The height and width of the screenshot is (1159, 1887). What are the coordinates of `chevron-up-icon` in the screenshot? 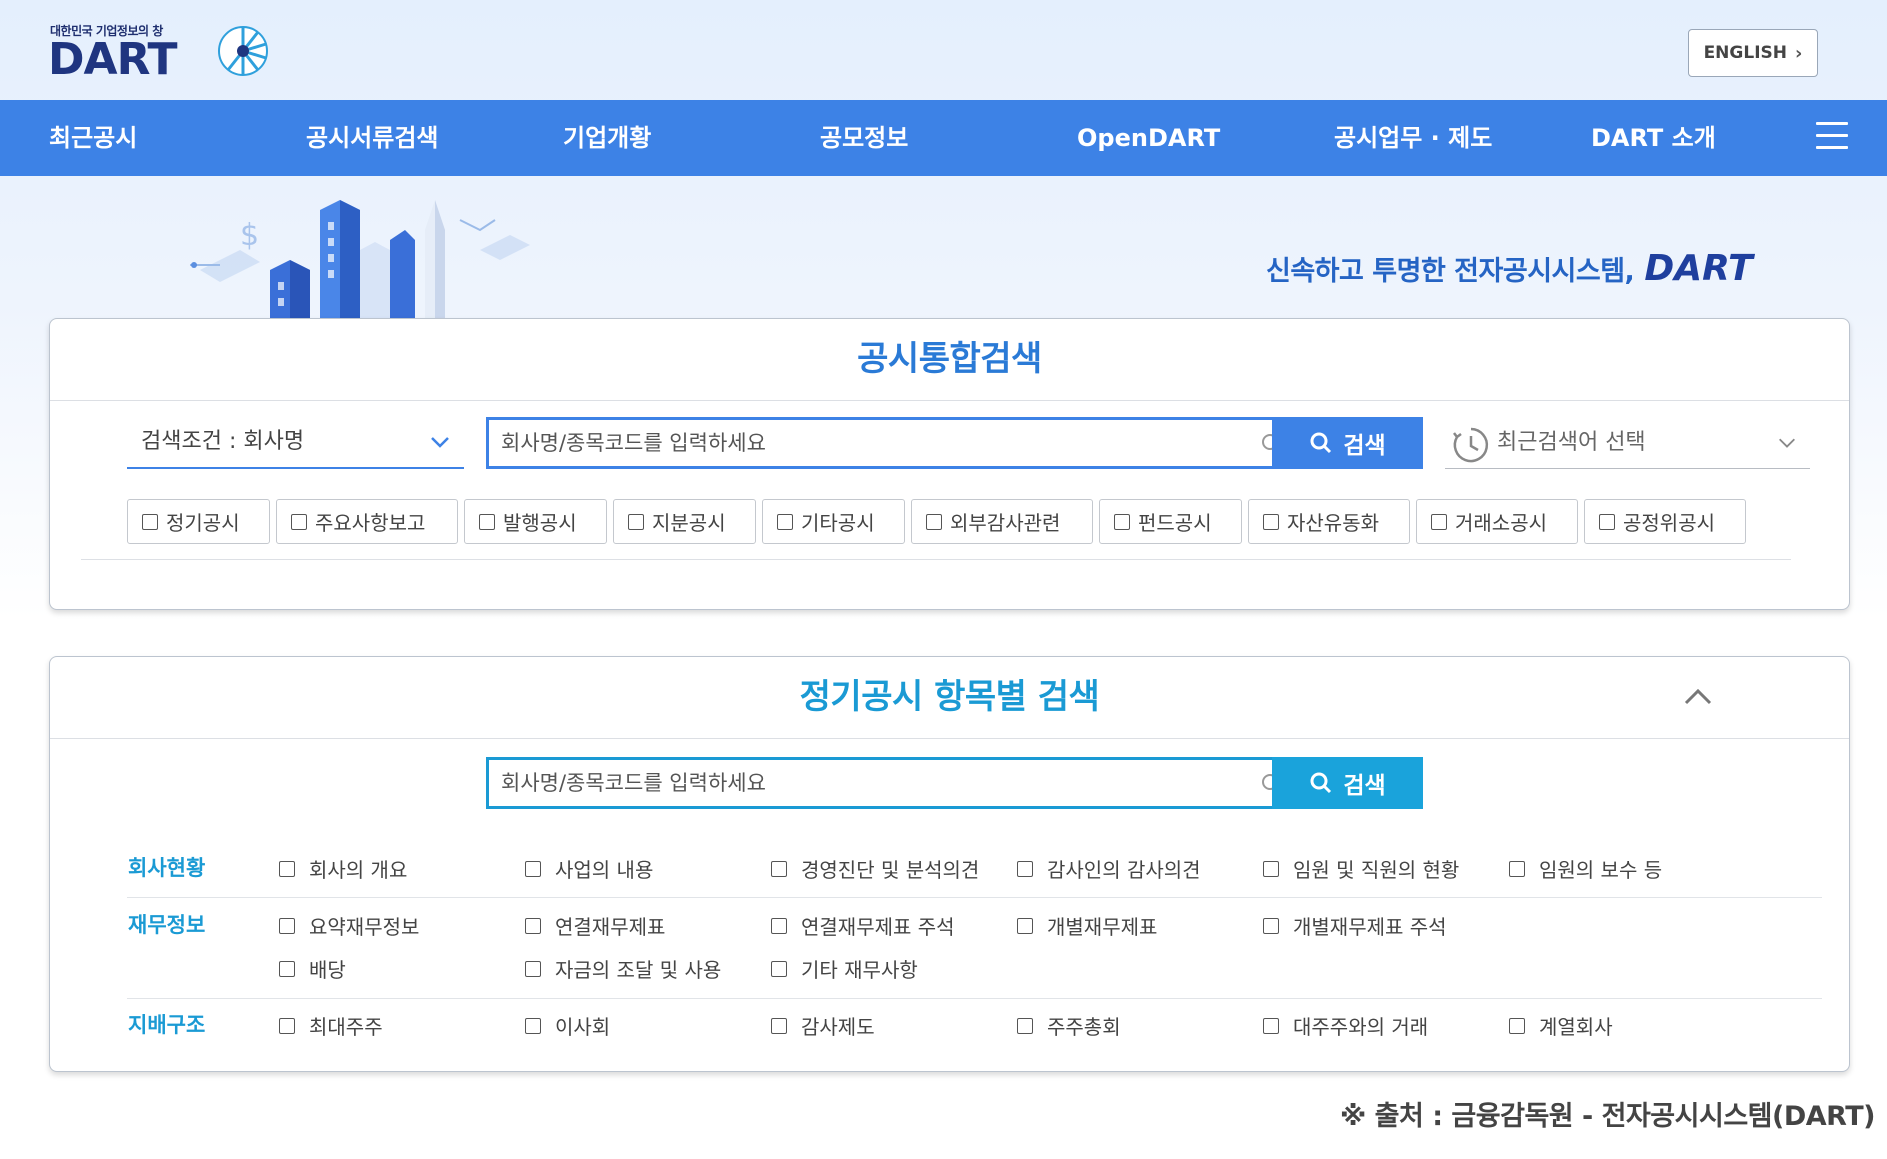 It's located at (1698, 697).